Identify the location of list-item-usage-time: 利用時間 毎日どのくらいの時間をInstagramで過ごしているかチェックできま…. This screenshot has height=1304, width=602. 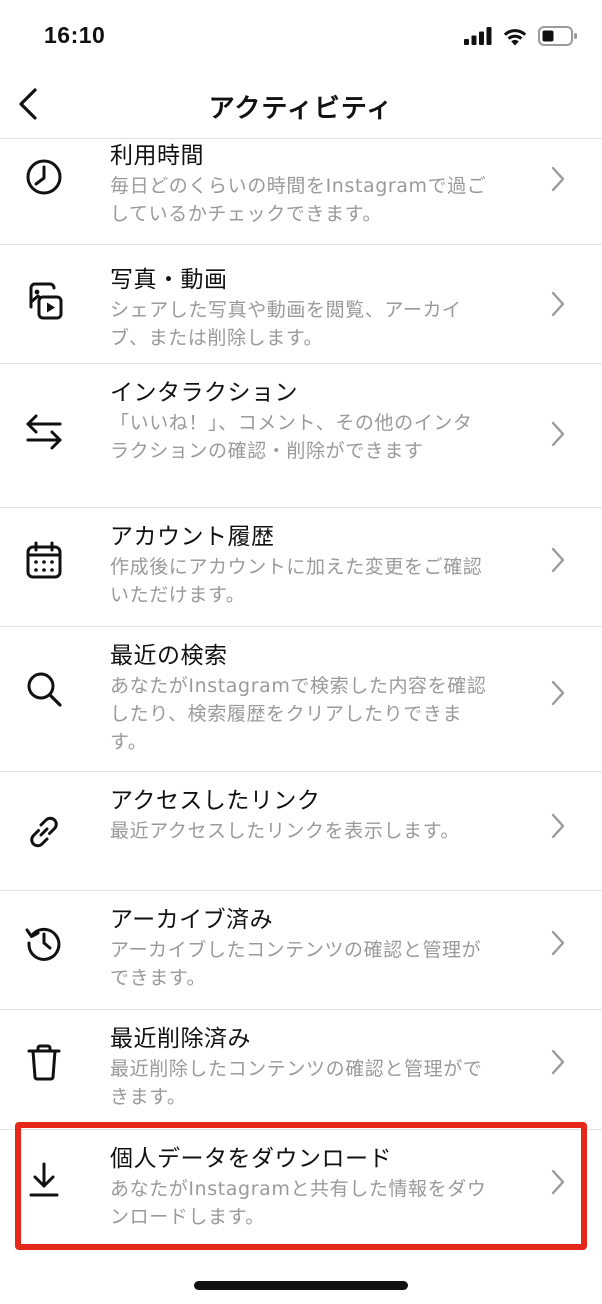
(301, 192).